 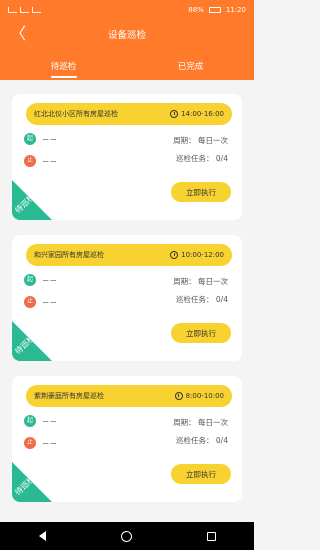 What do you see at coordinates (129, 114) in the screenshot?
I see `card-title-pill: 红北北仪小区所有房屋巡检 14:00-16:00` at bounding box center [129, 114].